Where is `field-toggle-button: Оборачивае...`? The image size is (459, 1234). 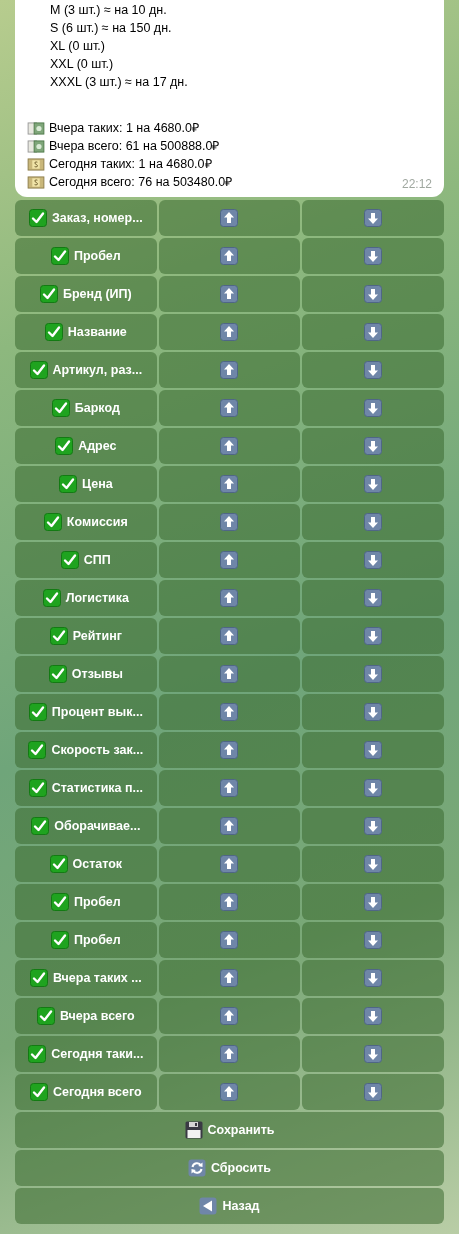 field-toggle-button: Оборачивае... is located at coordinates (86, 826).